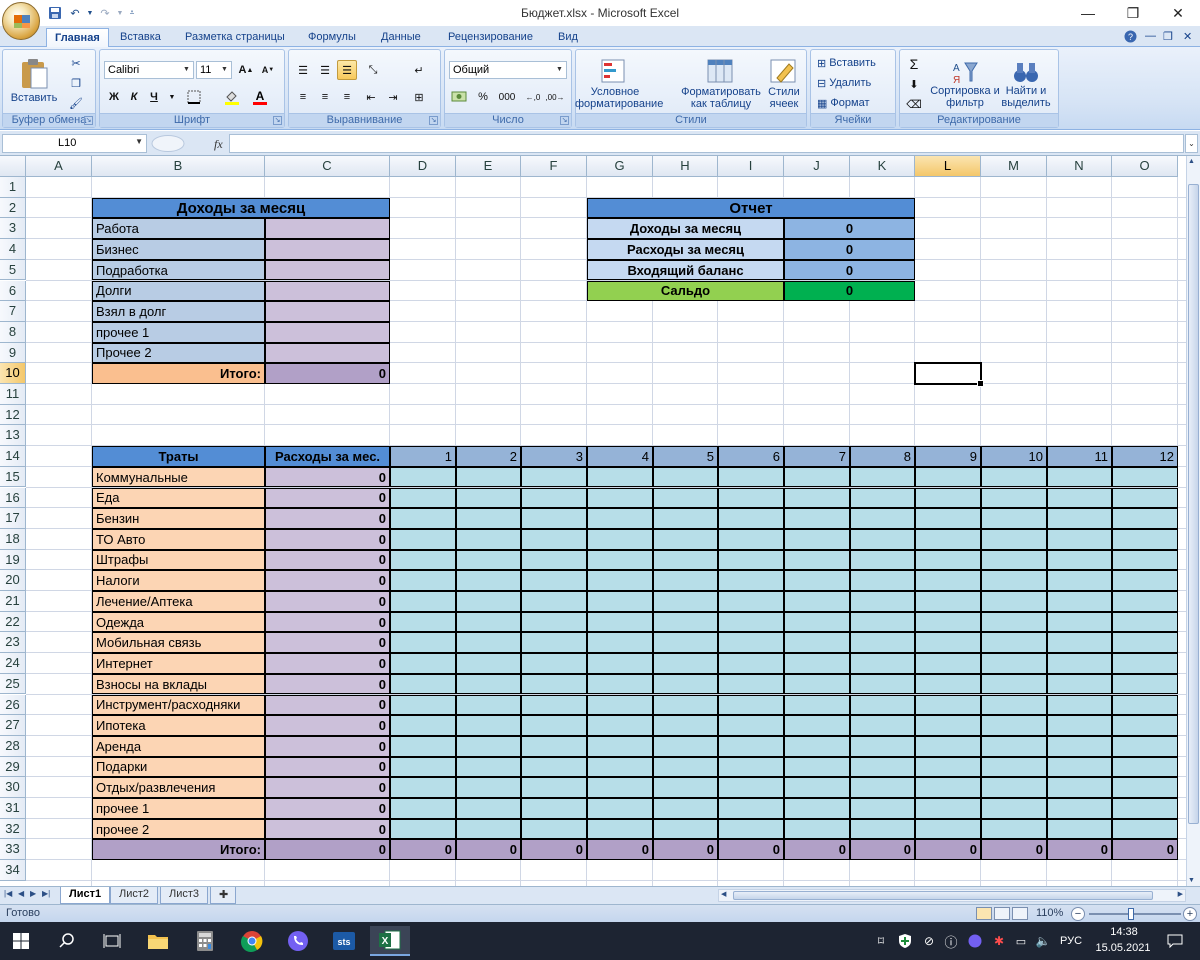 The width and height of the screenshot is (1200, 960). Describe the element at coordinates (1145, 456) in the screenshot. I see `expenses-day-header: 12` at that location.